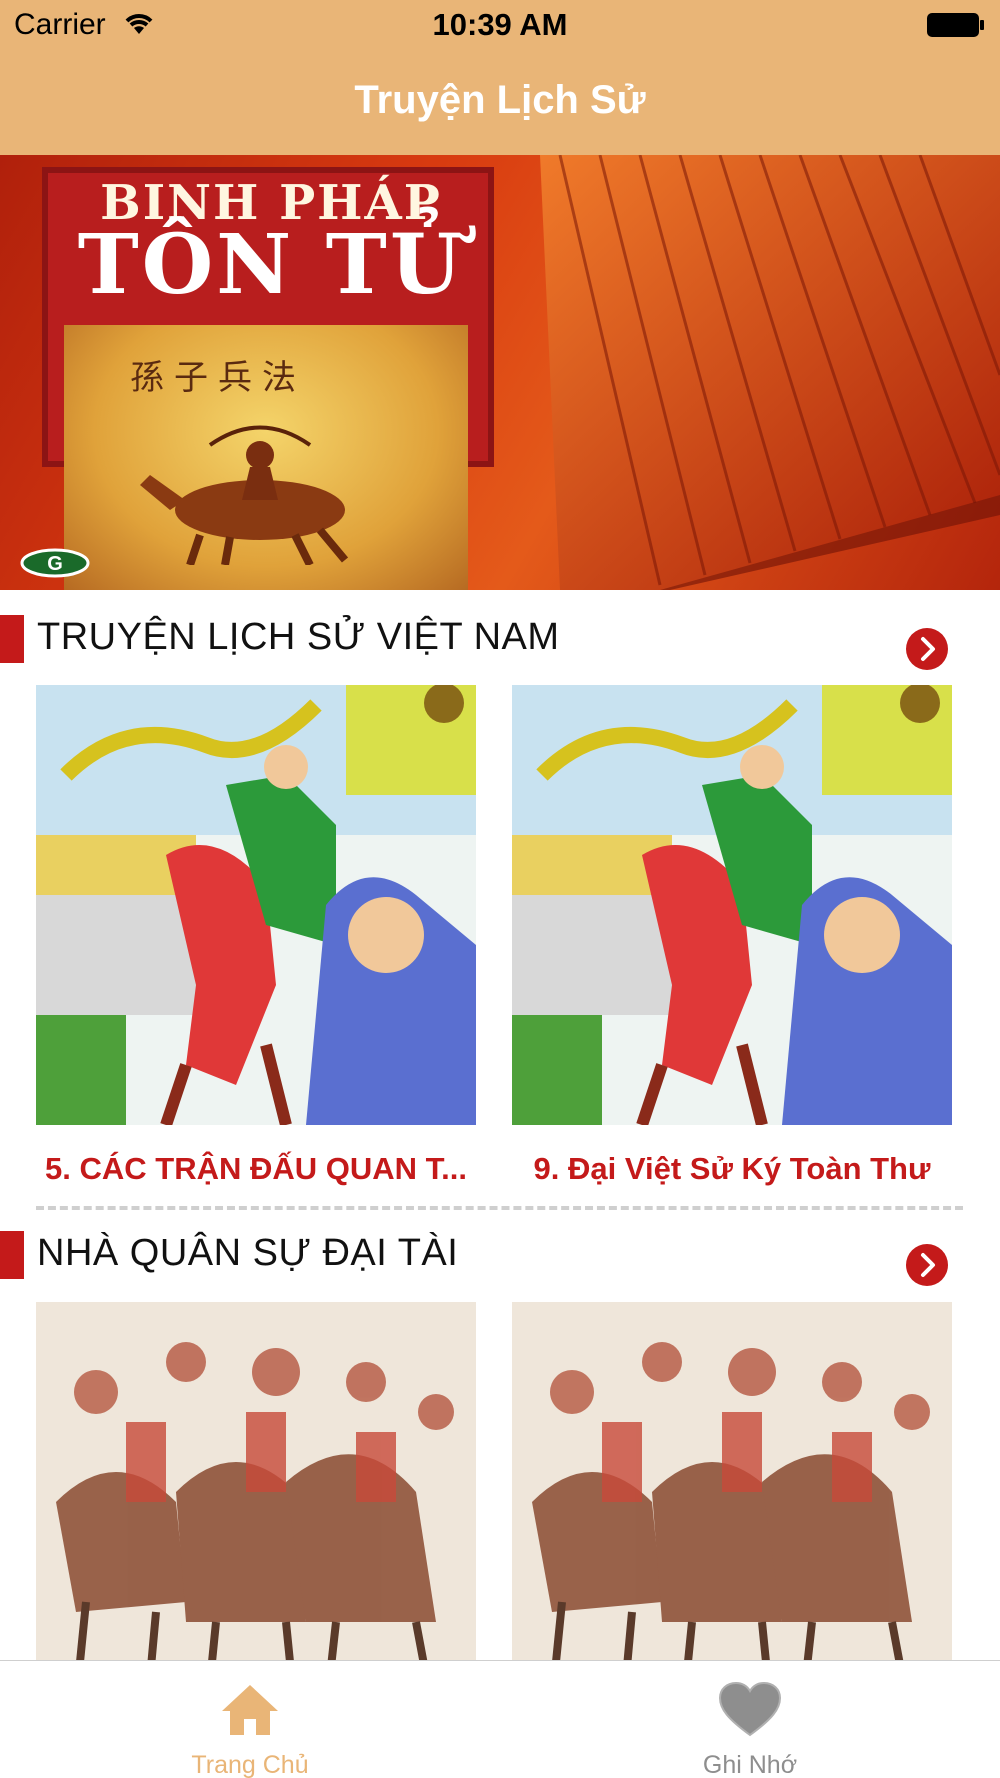  I want to click on heart-icon, so click(750, 1709).